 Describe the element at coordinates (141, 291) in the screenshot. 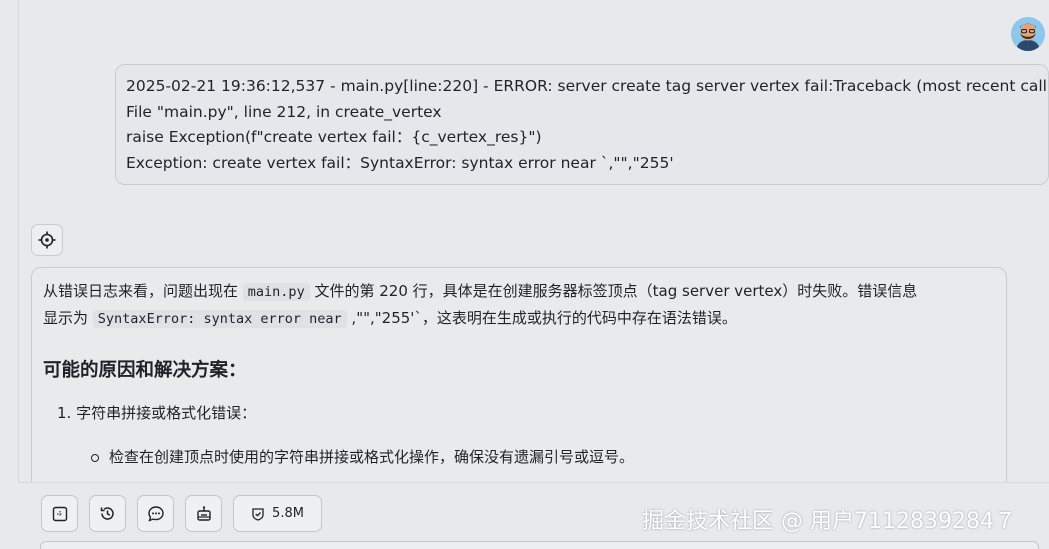

I see `paragraph-text: 从错误日志来看，问题出现在` at that location.